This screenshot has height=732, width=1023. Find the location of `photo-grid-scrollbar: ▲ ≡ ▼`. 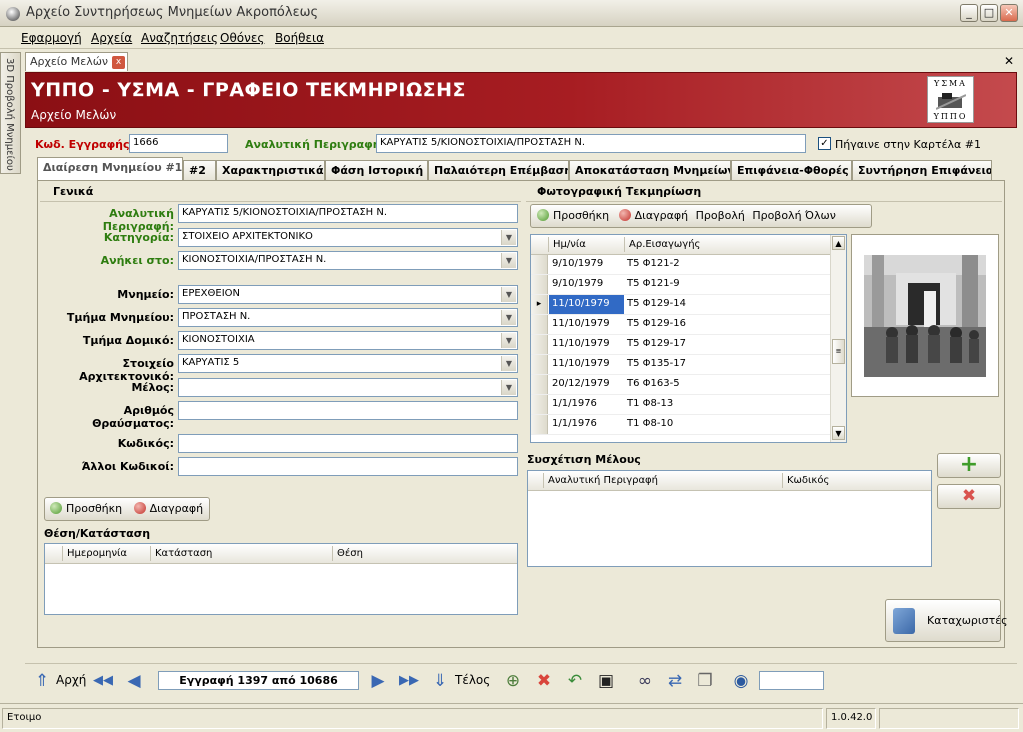

photo-grid-scrollbar: ▲ ≡ ▼ is located at coordinates (838, 338).